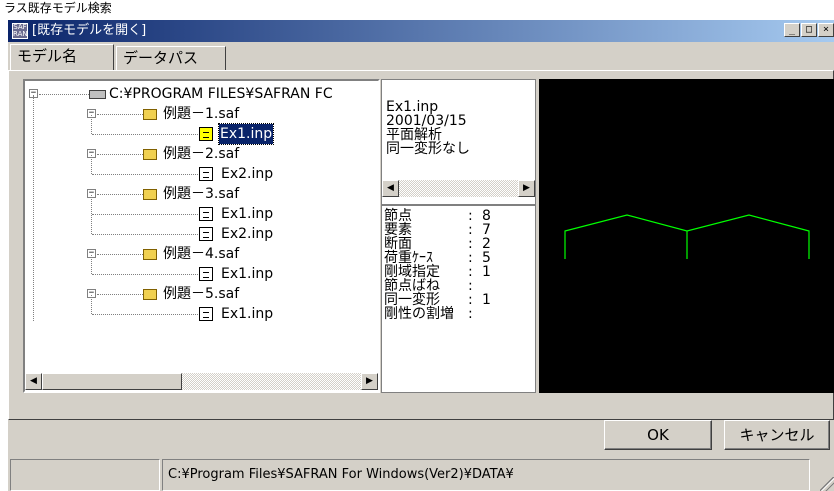 The image size is (834, 491). Describe the element at coordinates (826, 30) in the screenshot. I see `close-button: ×` at that location.